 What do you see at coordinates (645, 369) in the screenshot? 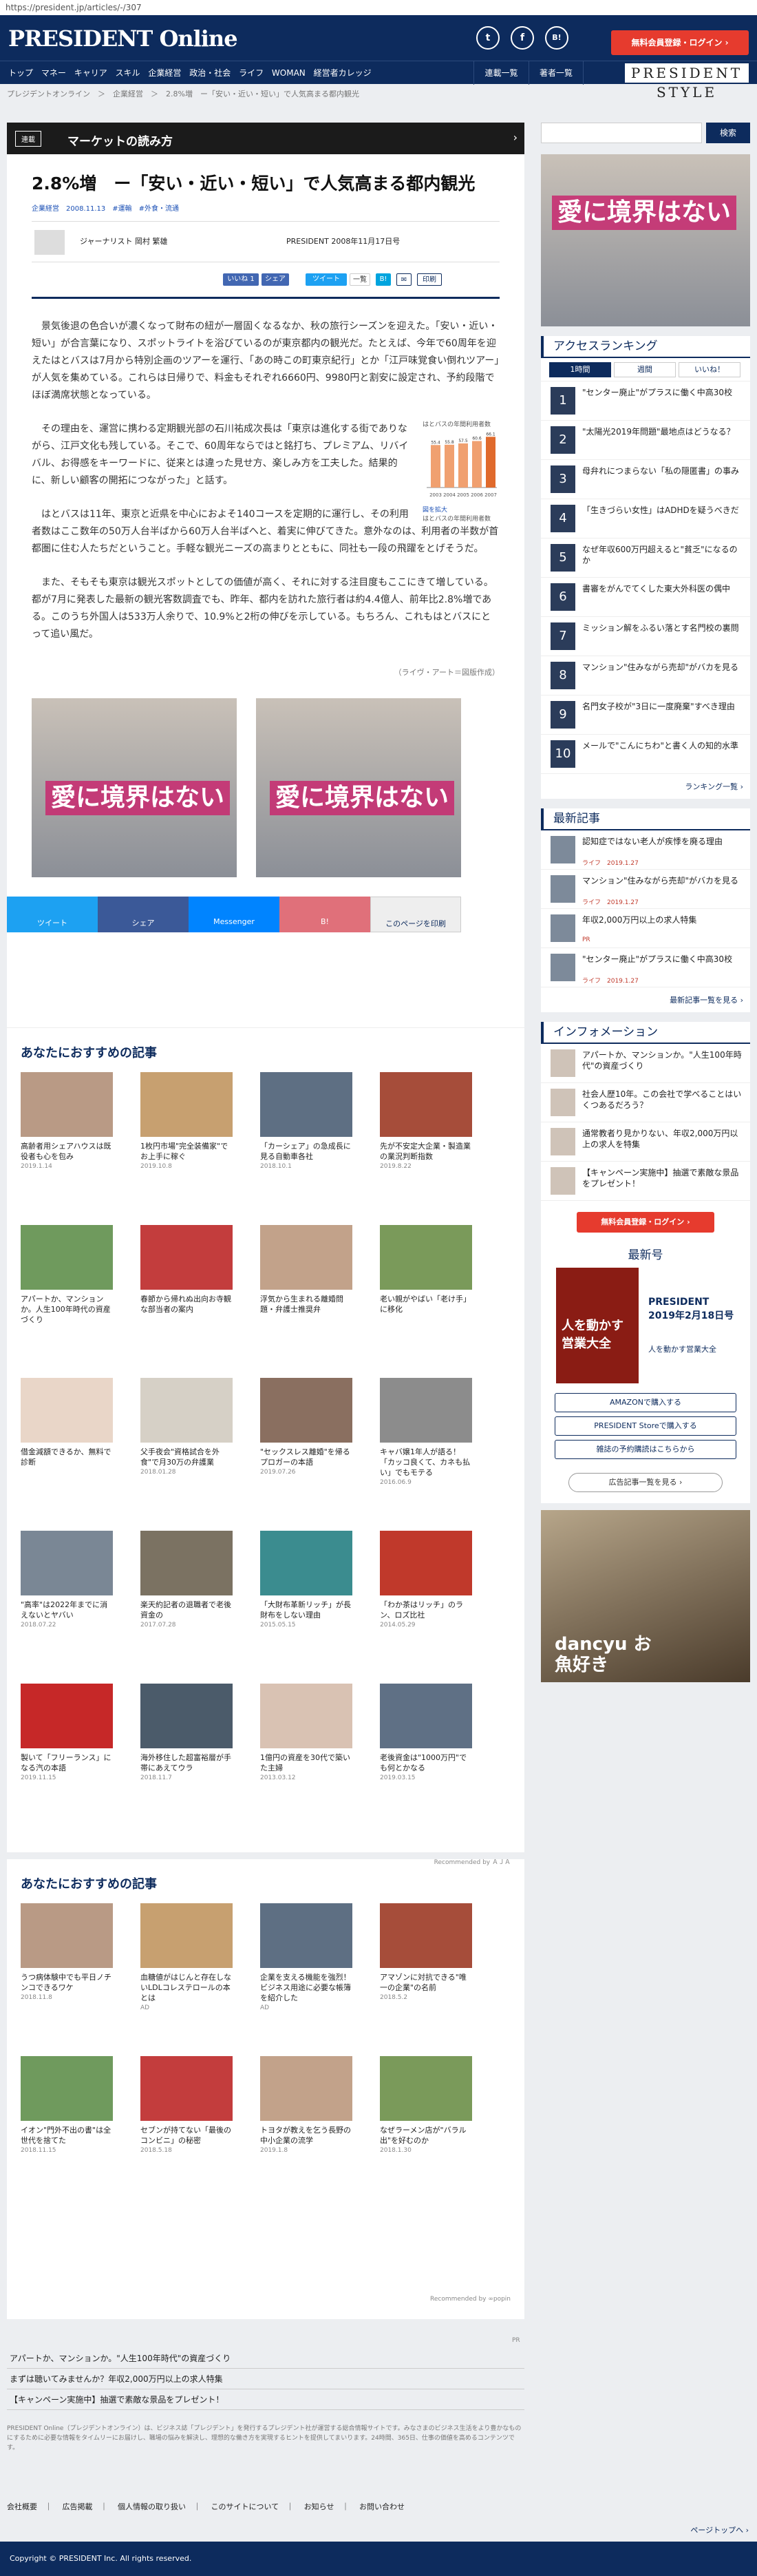
I see `tab-weekly: 週間` at bounding box center [645, 369].